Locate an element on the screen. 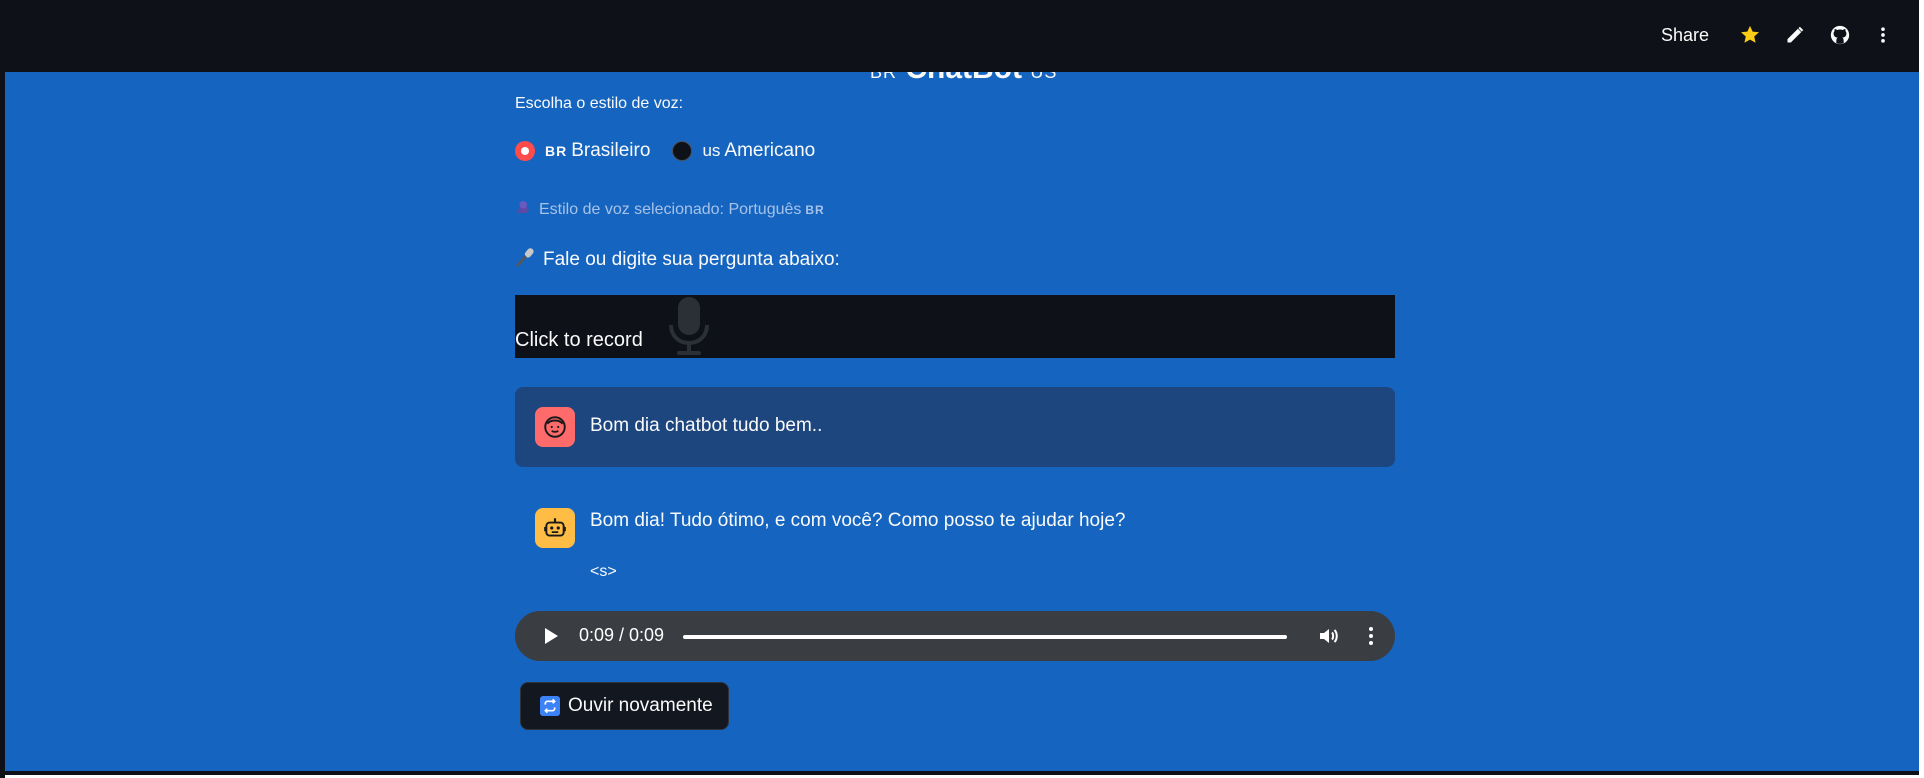 This screenshot has width=1924, height=778. replay-label: Ouvir novamente is located at coordinates (640, 705).